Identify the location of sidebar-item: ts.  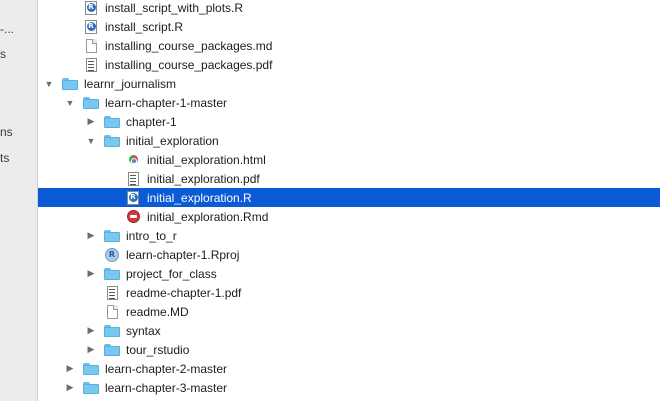
(4, 158).